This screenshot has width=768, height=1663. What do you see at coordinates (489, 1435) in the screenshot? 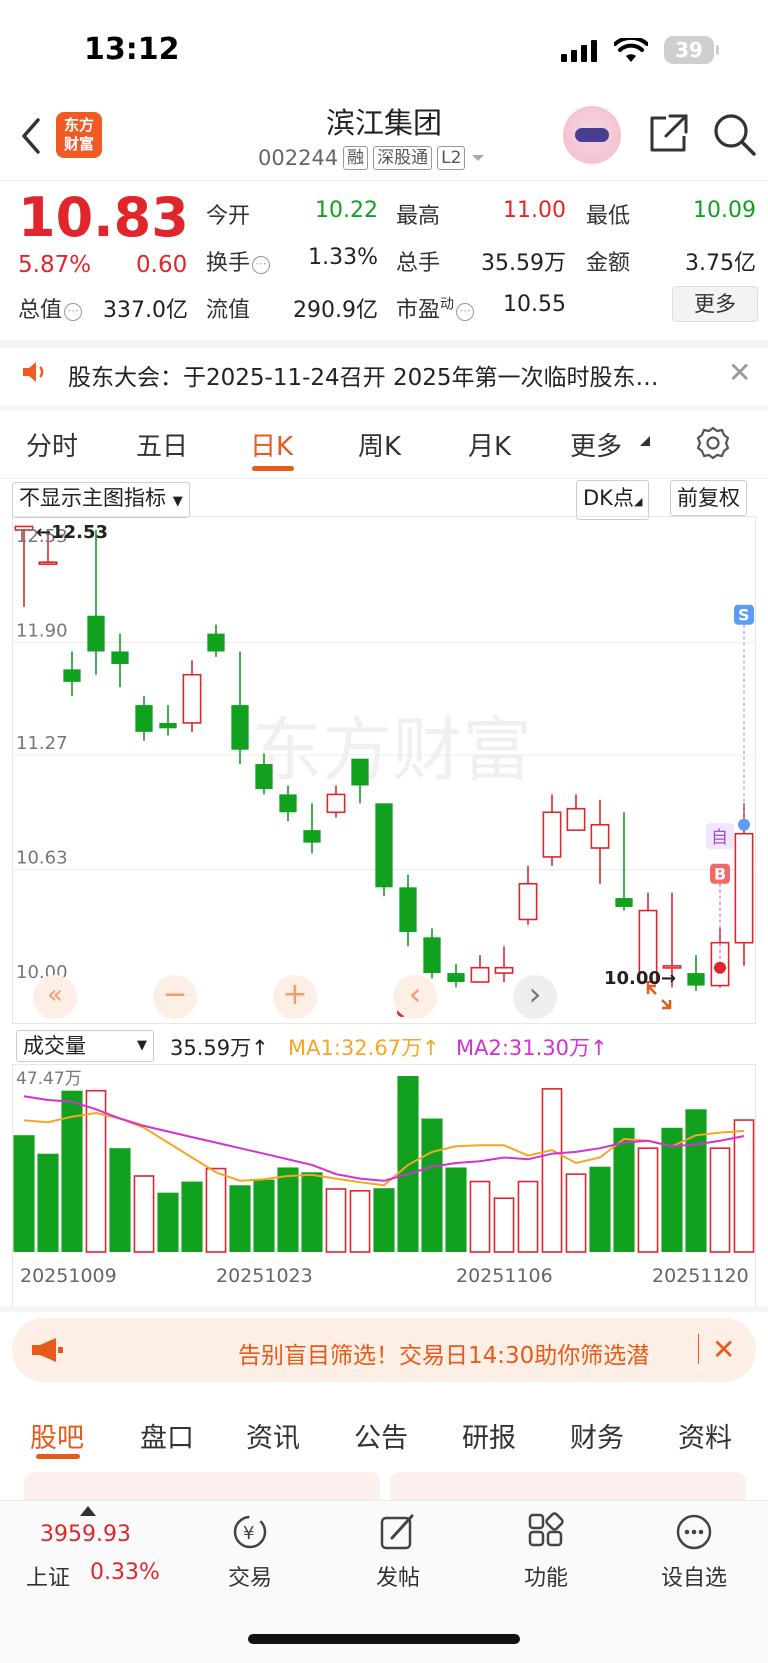
I see `tab-research: 研报` at bounding box center [489, 1435].